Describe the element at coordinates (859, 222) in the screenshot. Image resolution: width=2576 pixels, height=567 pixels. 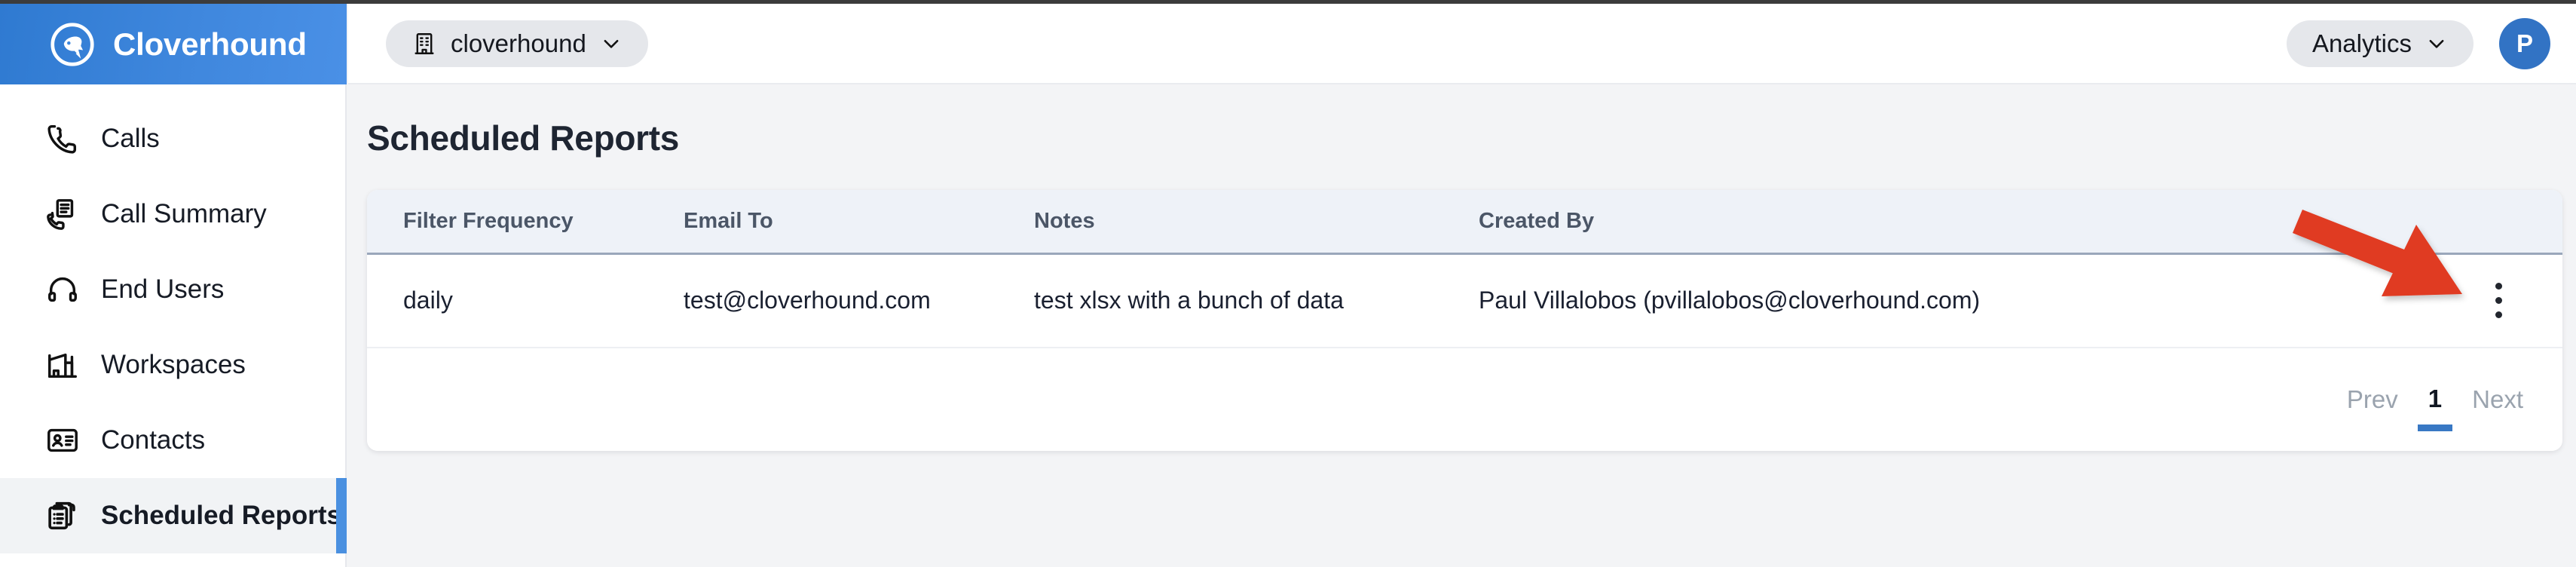
I see `column-header-email-to: Email To` at that location.